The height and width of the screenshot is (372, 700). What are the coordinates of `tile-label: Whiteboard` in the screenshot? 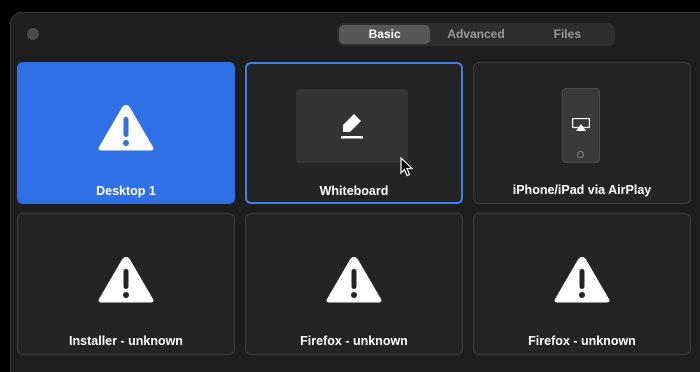 It's located at (354, 191).